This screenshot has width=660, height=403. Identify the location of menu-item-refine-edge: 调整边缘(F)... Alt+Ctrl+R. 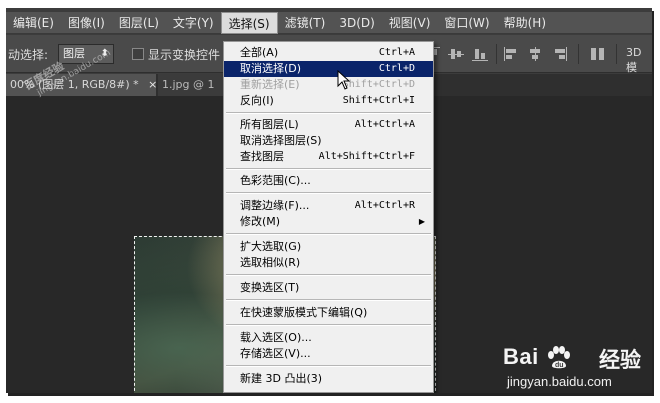
(328, 206).